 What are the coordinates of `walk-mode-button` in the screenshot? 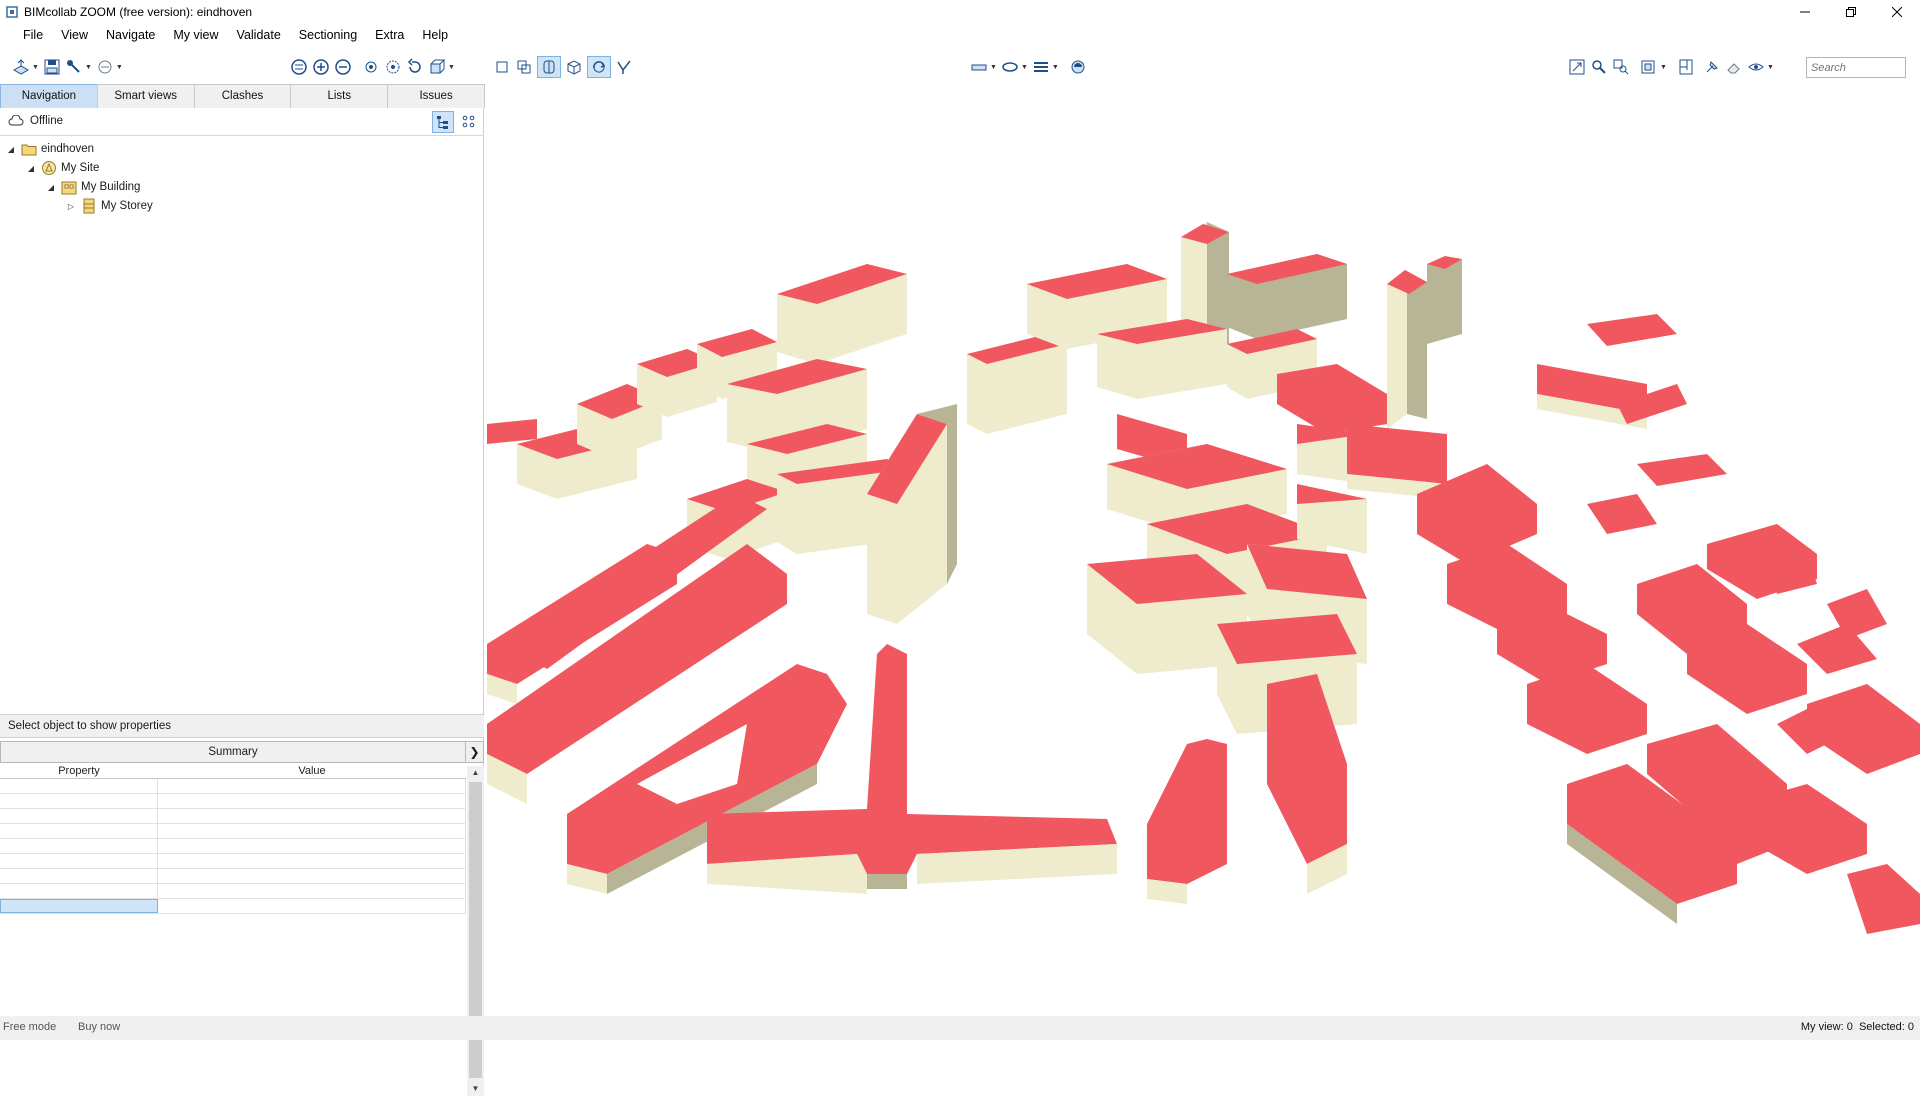 It's located at (599, 67).